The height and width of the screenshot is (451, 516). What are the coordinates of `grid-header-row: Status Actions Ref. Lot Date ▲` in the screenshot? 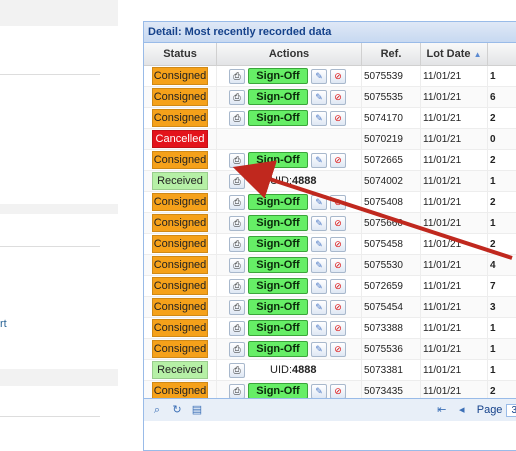 It's located at (330, 54).